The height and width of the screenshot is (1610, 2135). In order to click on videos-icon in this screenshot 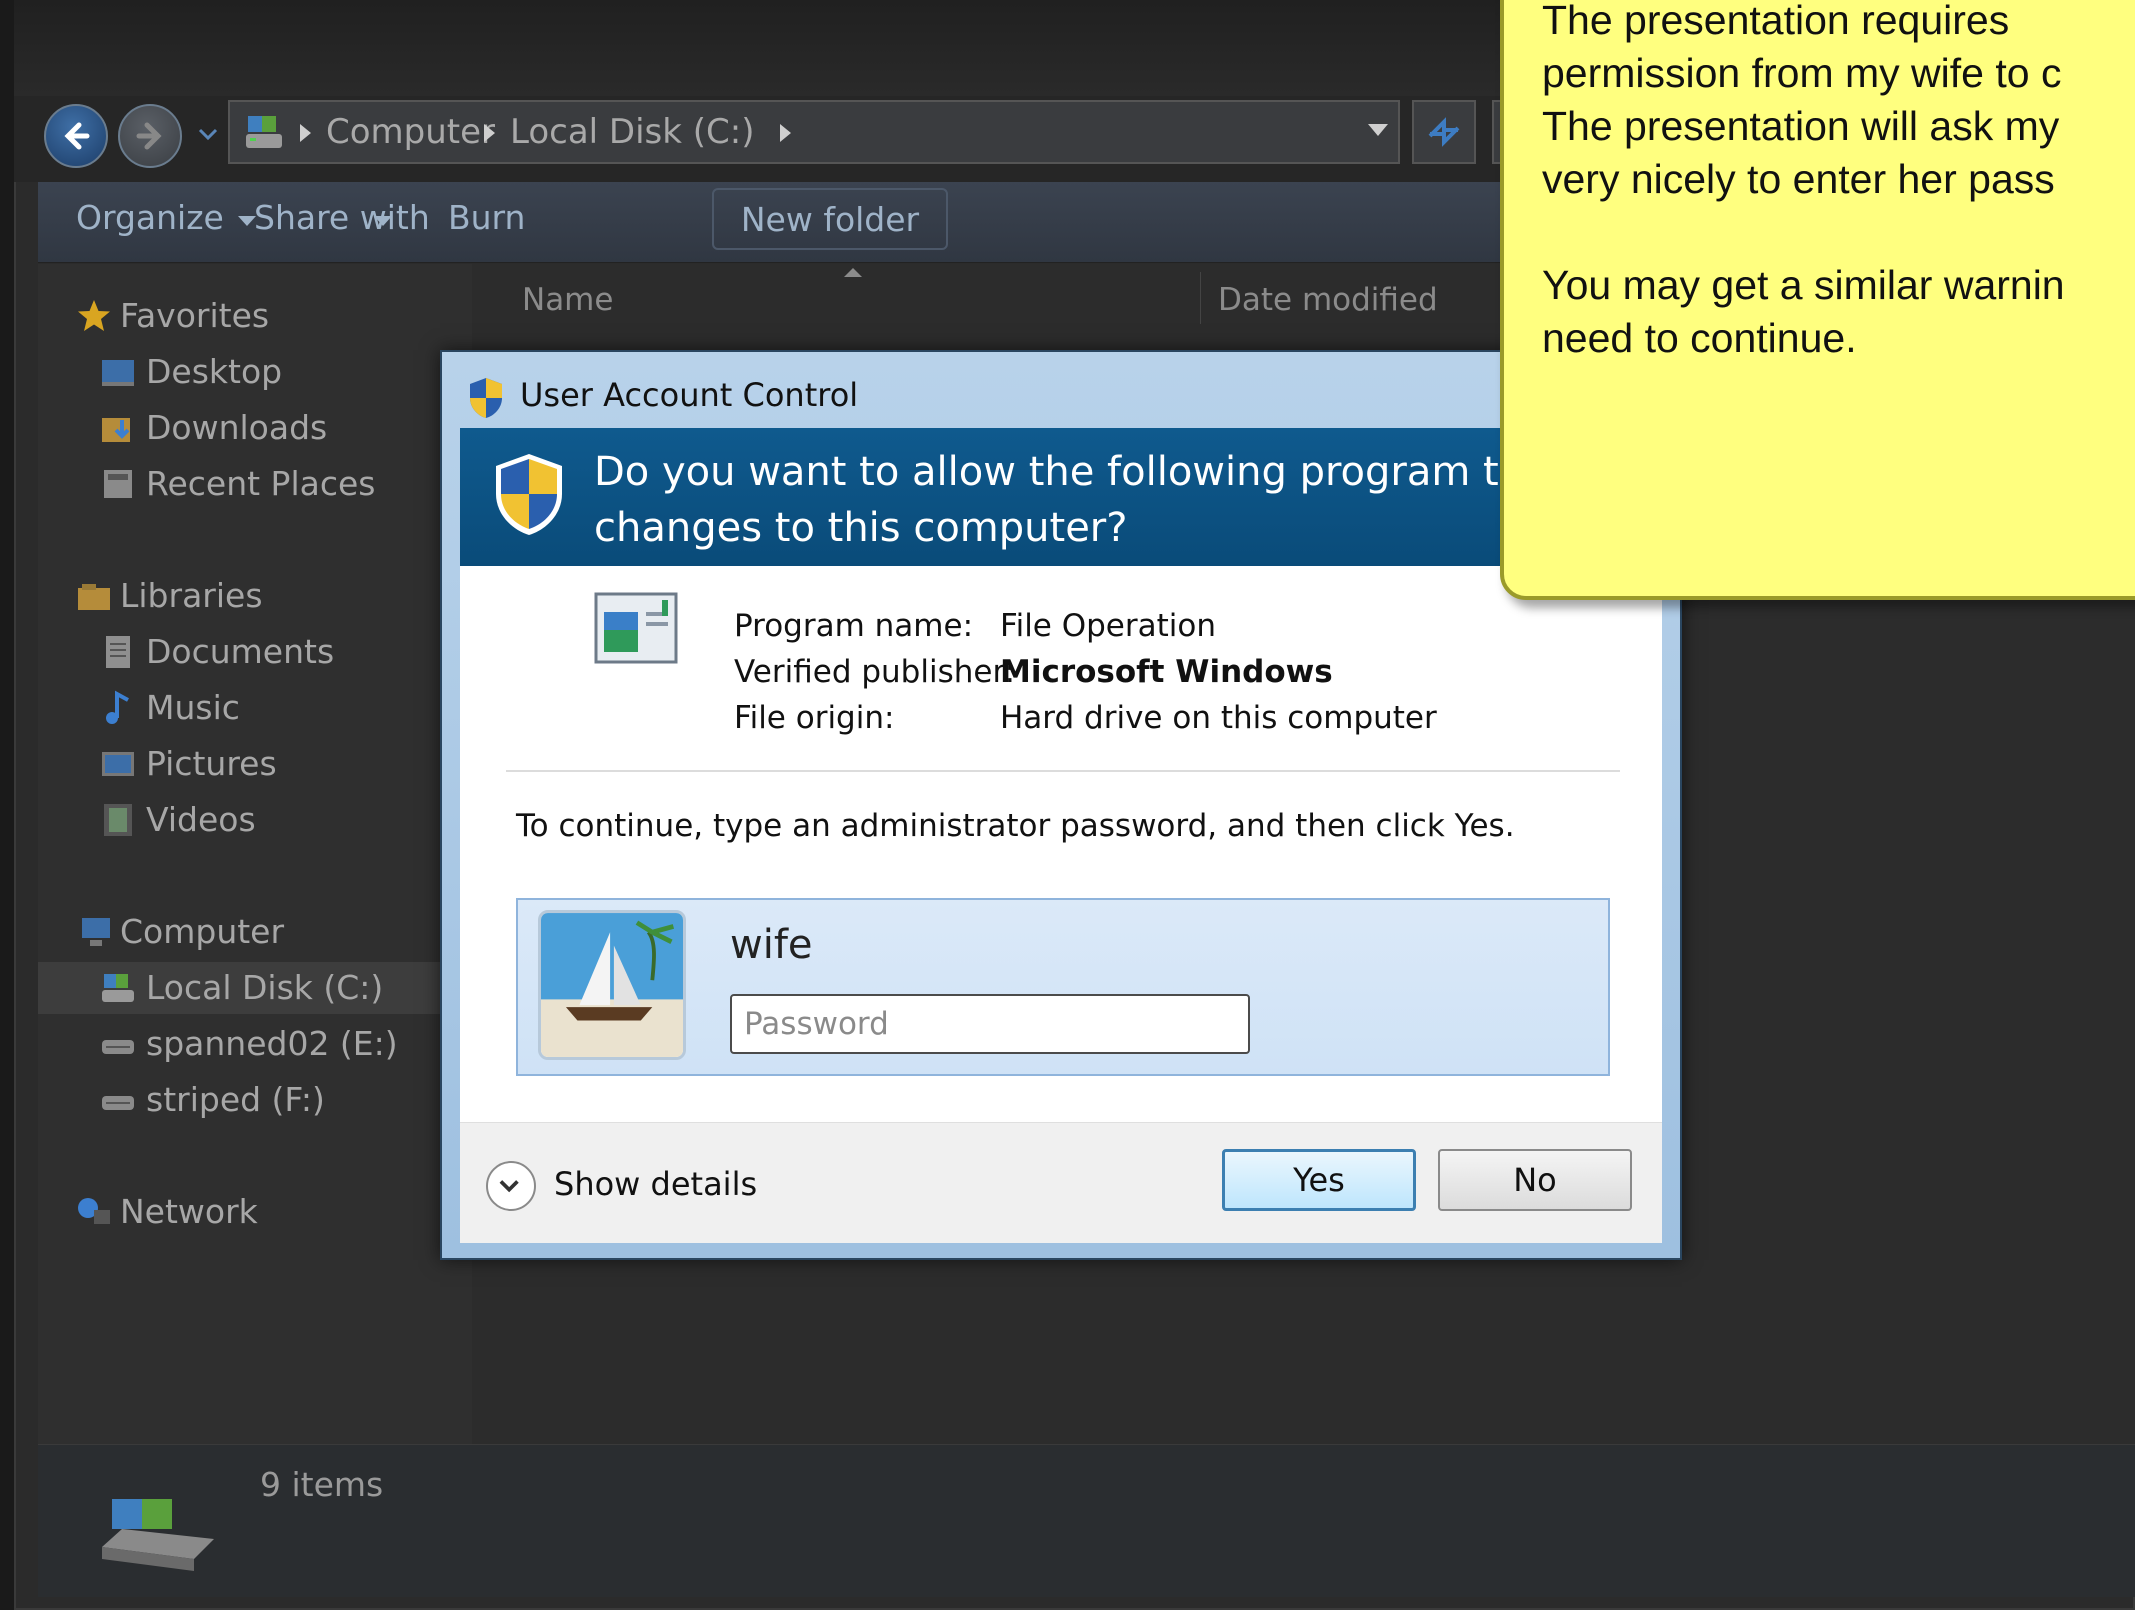, I will do `click(118, 820)`.